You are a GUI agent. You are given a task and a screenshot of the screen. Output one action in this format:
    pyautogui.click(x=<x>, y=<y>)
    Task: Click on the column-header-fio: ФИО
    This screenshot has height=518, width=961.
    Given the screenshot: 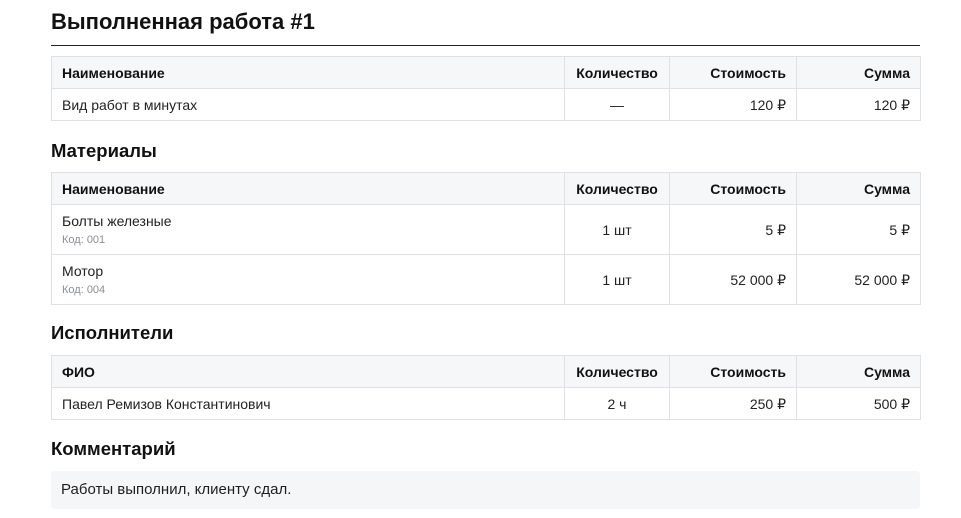 What is the action you would take?
    pyautogui.click(x=308, y=371)
    